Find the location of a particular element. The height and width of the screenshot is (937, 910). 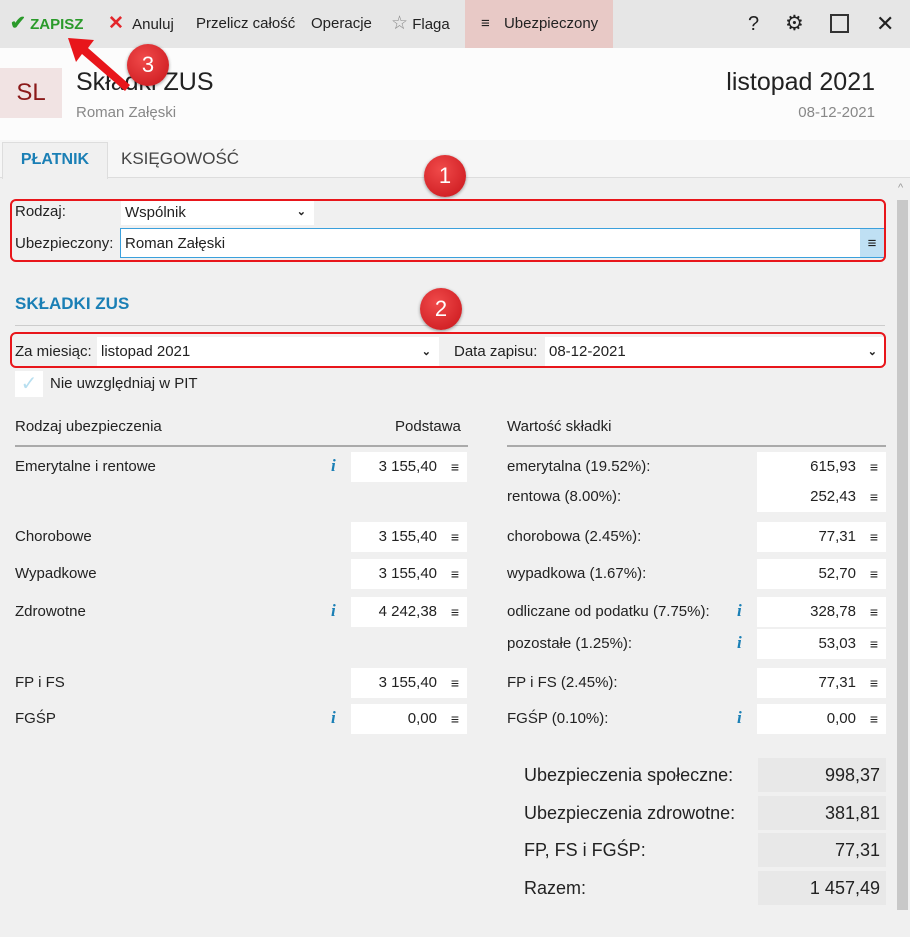

col-base: Podstawa is located at coordinates (428, 426).